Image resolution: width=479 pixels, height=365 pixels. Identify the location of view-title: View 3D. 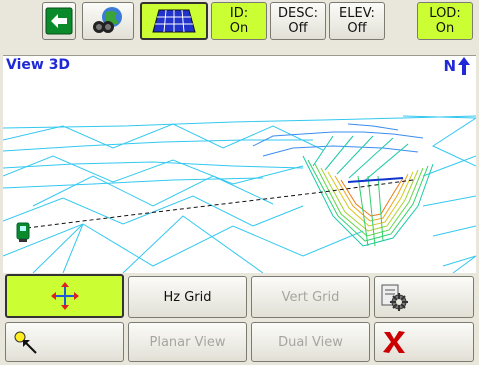
(38, 65).